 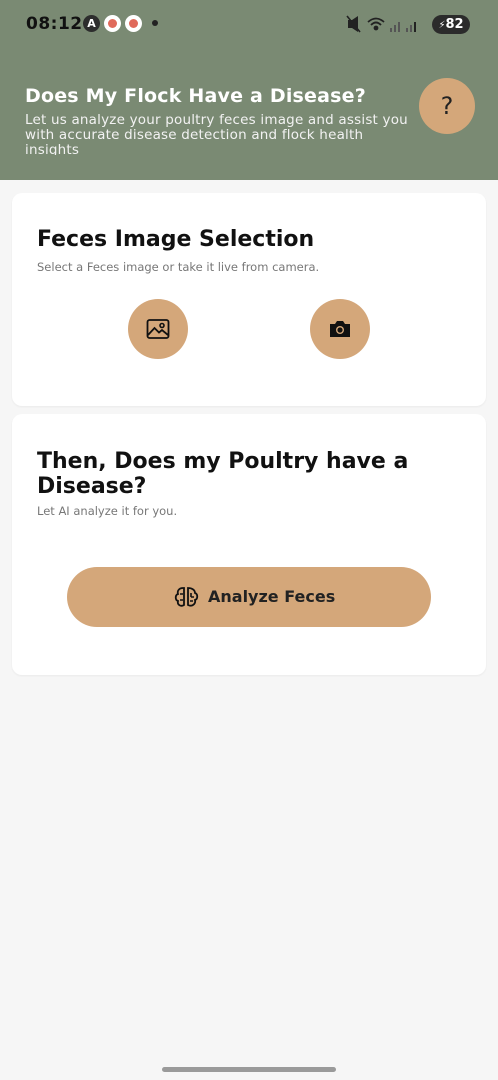 What do you see at coordinates (176, 239) in the screenshot?
I see `selection-title: Feces Image Selection` at bounding box center [176, 239].